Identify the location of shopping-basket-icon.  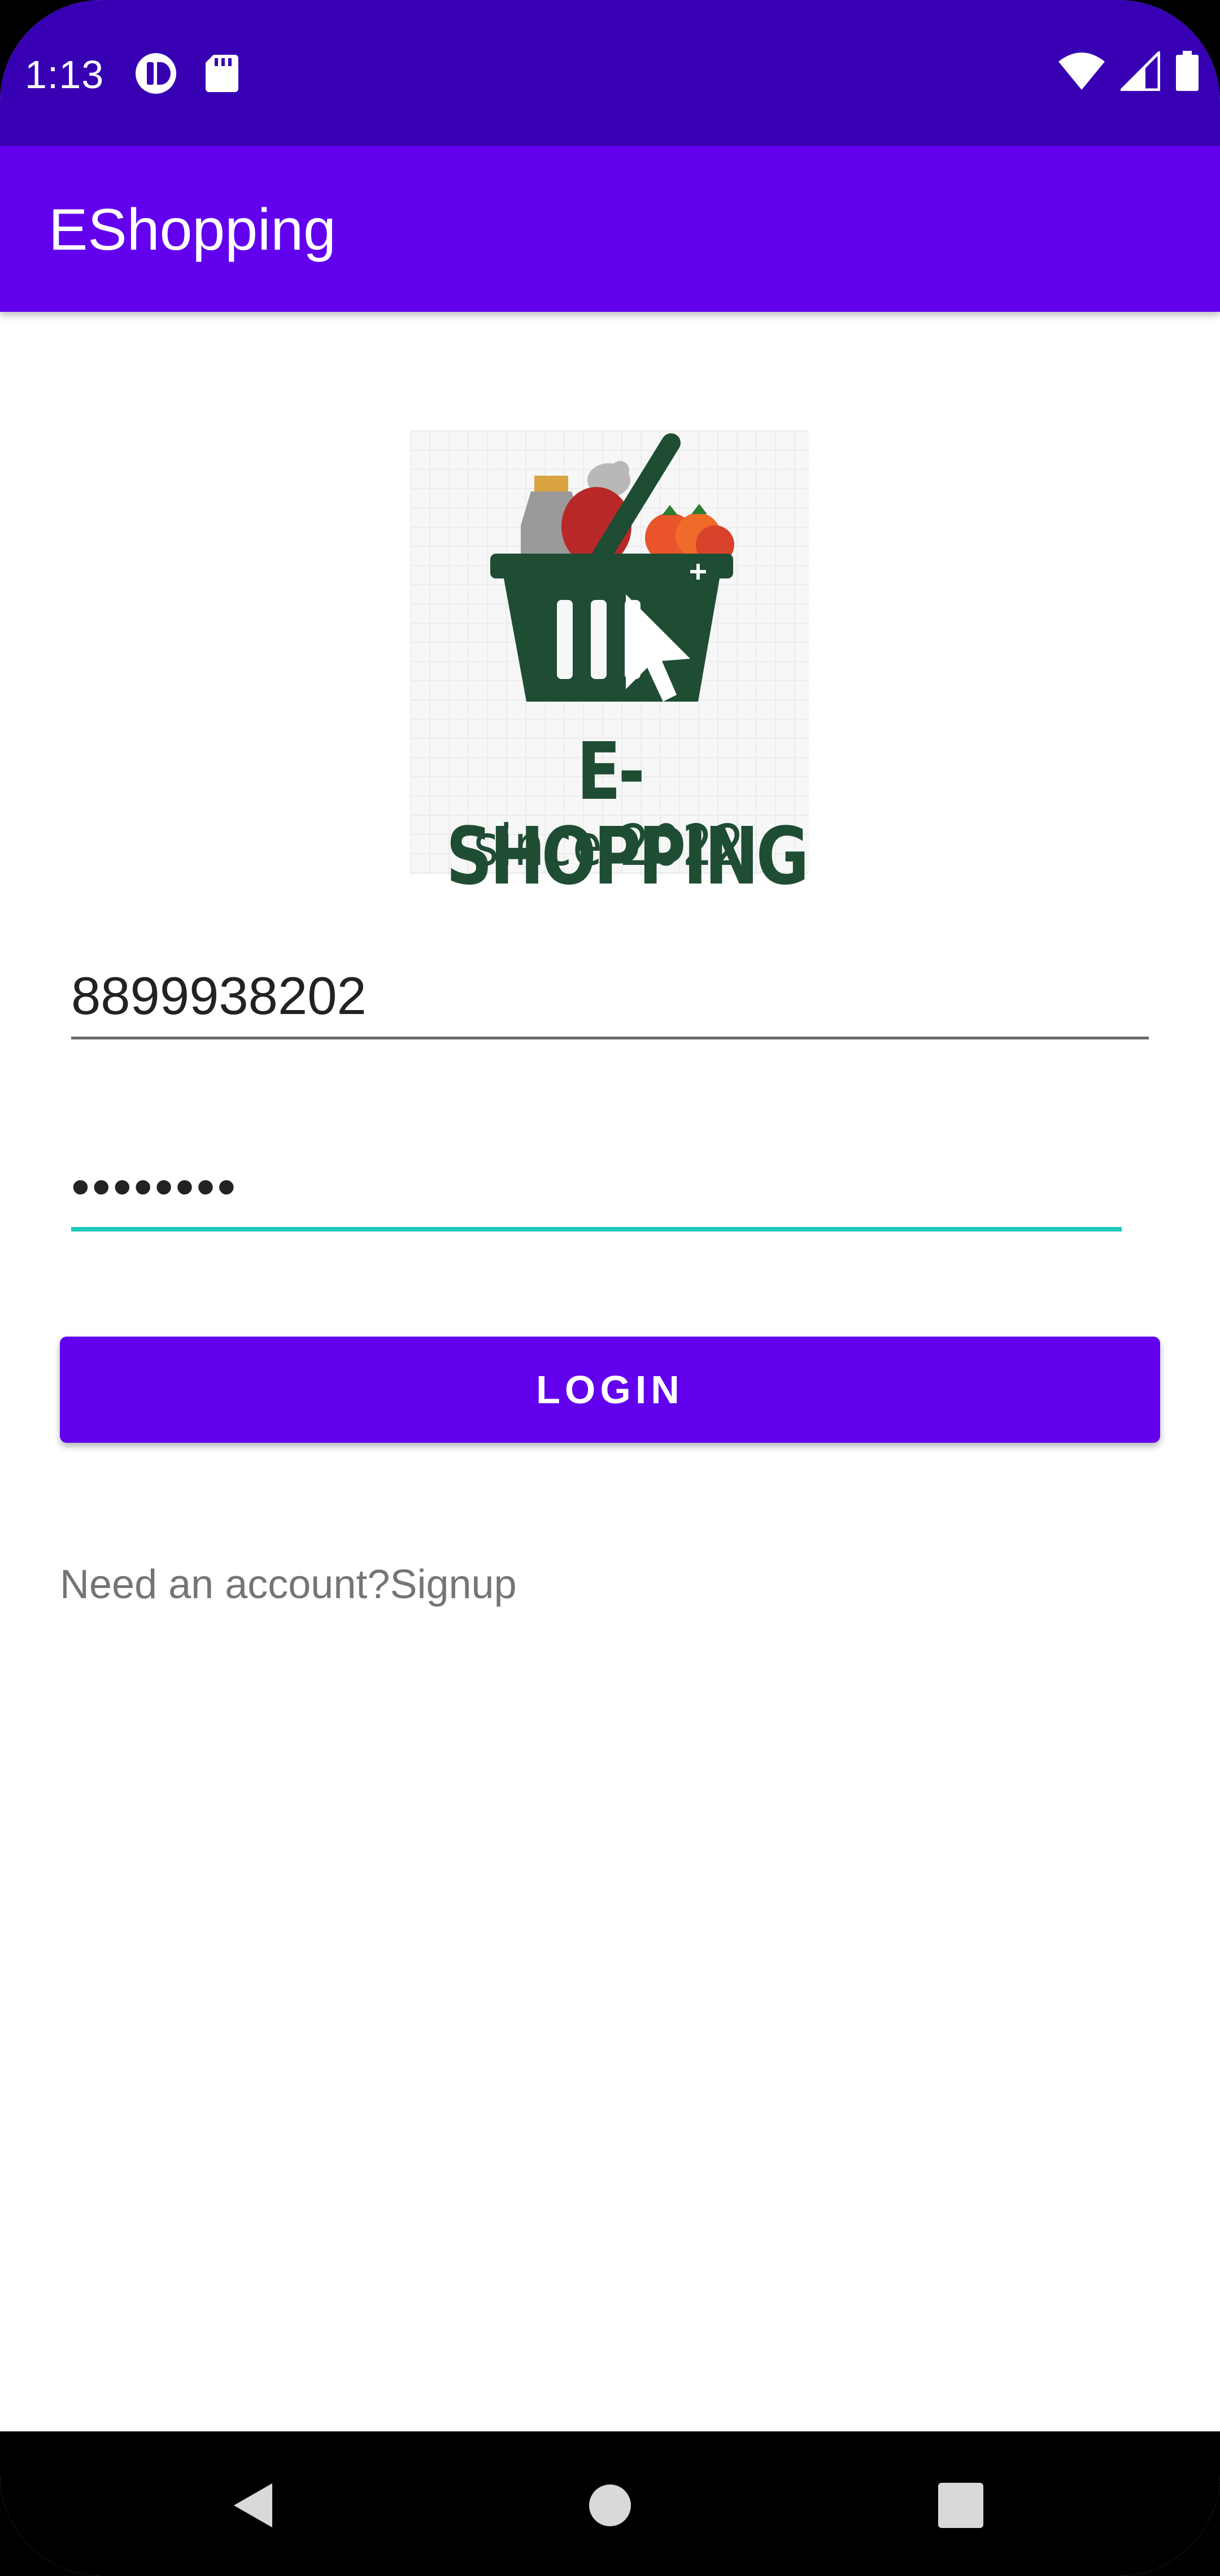
(612, 567).